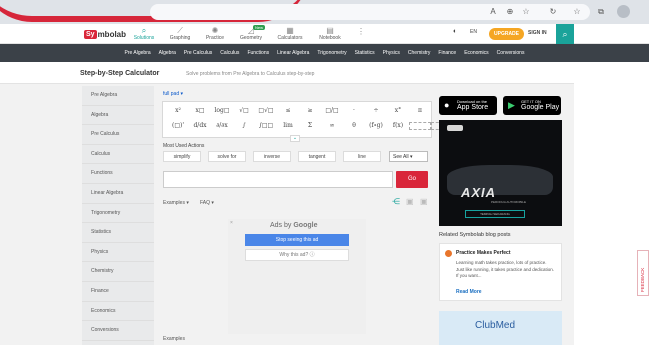 The width and height of the screenshot is (649, 345). What do you see at coordinates (310, 127) in the screenshot?
I see `keypad-key: Σ` at bounding box center [310, 127].